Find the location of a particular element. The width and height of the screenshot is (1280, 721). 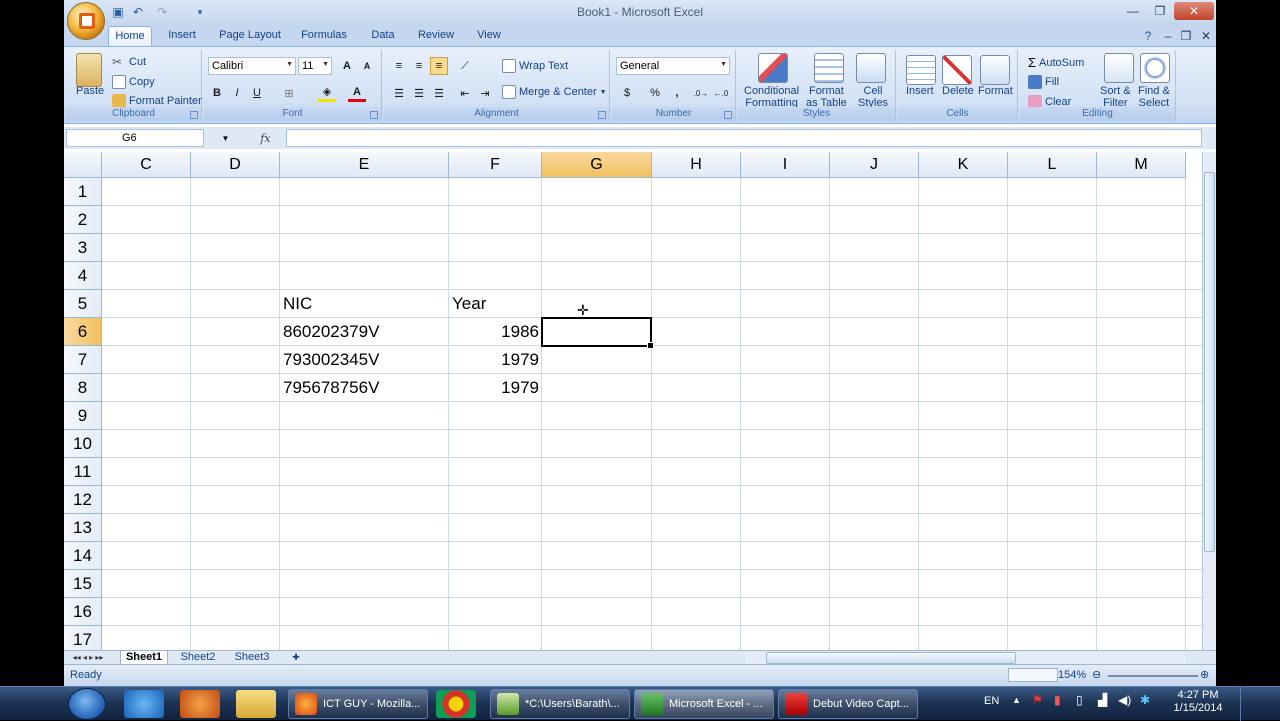

cell-f8: 1979 is located at coordinates (494, 388).